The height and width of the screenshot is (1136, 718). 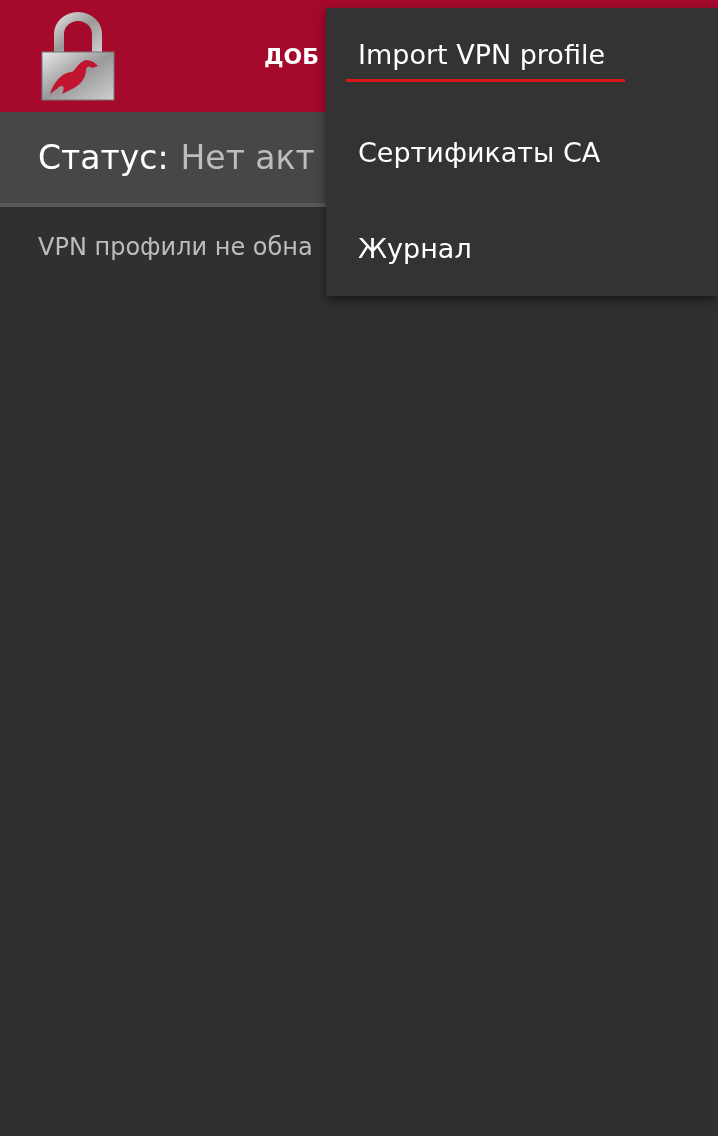 I want to click on menu-item: Журнал, so click(x=415, y=248).